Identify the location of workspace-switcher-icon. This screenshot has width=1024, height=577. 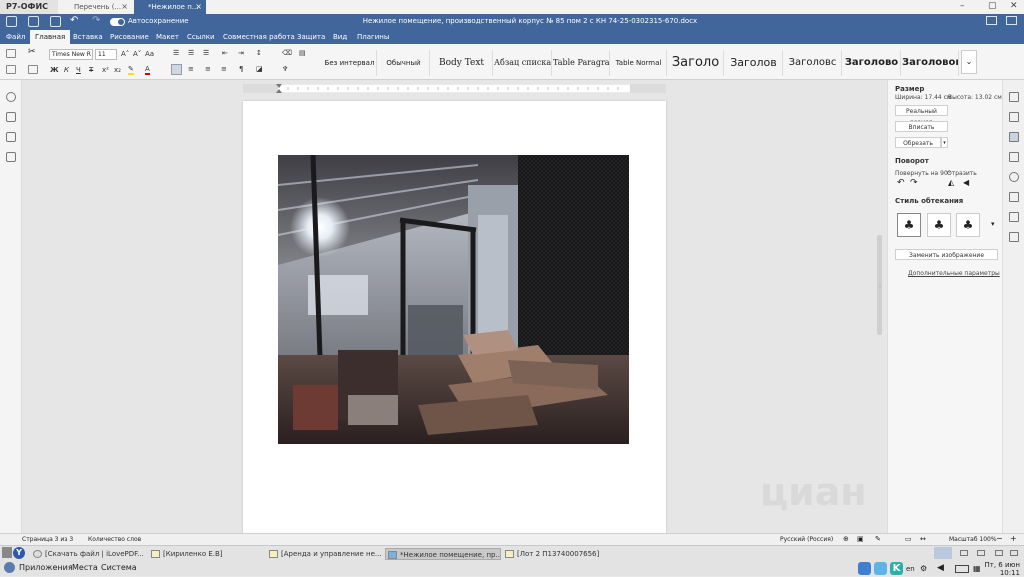
(943, 553).